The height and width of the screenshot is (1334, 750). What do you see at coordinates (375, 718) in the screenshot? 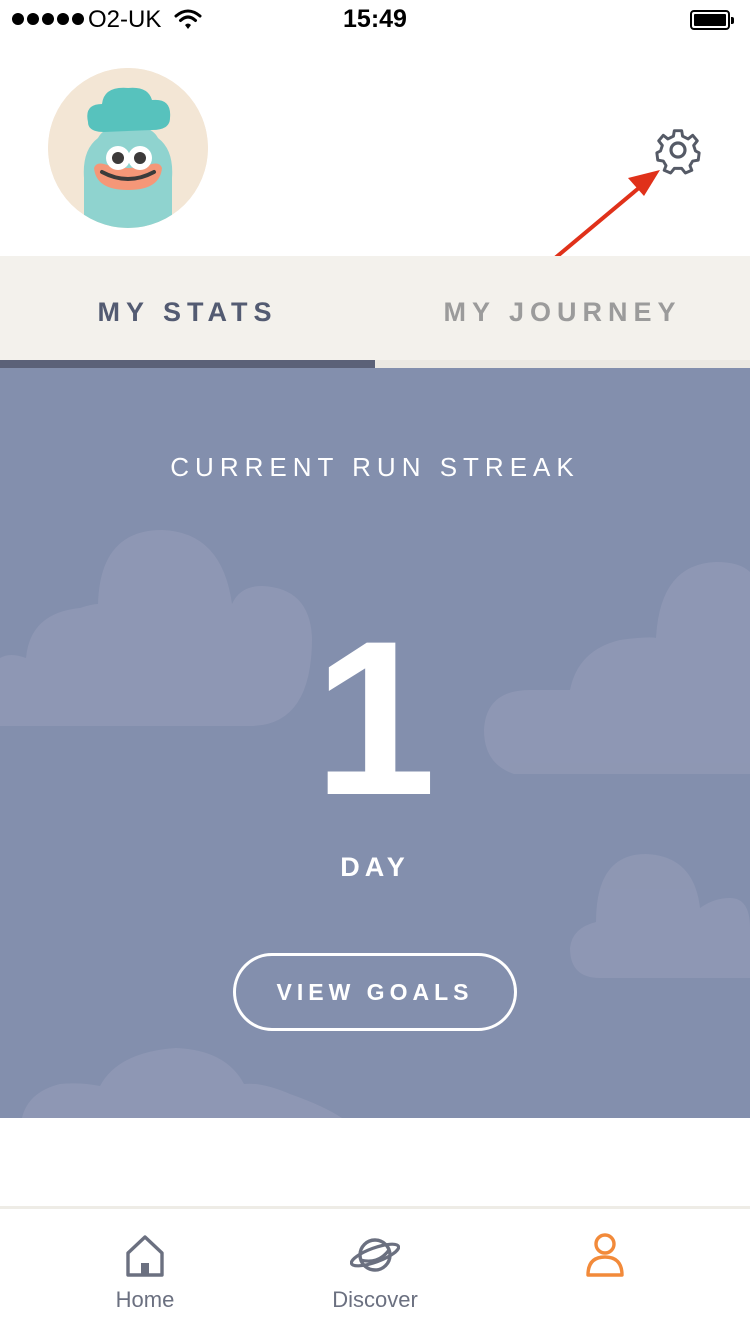
I see `streak-value: 1` at bounding box center [375, 718].